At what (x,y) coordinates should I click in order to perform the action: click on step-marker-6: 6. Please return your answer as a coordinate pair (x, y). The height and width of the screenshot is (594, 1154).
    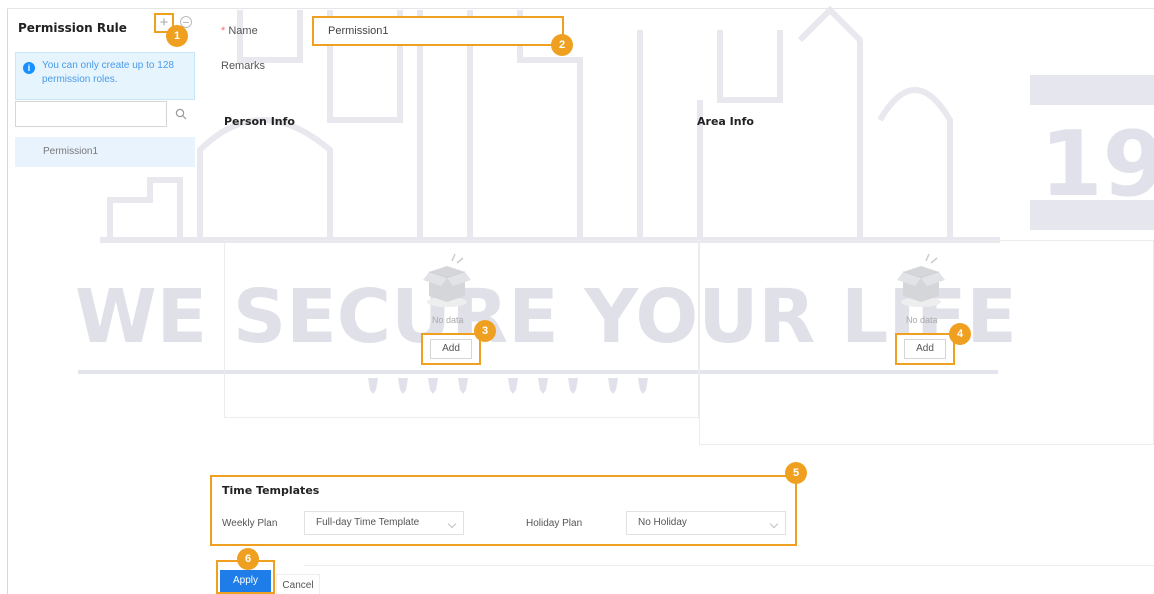
    Looking at the image, I should click on (248, 559).